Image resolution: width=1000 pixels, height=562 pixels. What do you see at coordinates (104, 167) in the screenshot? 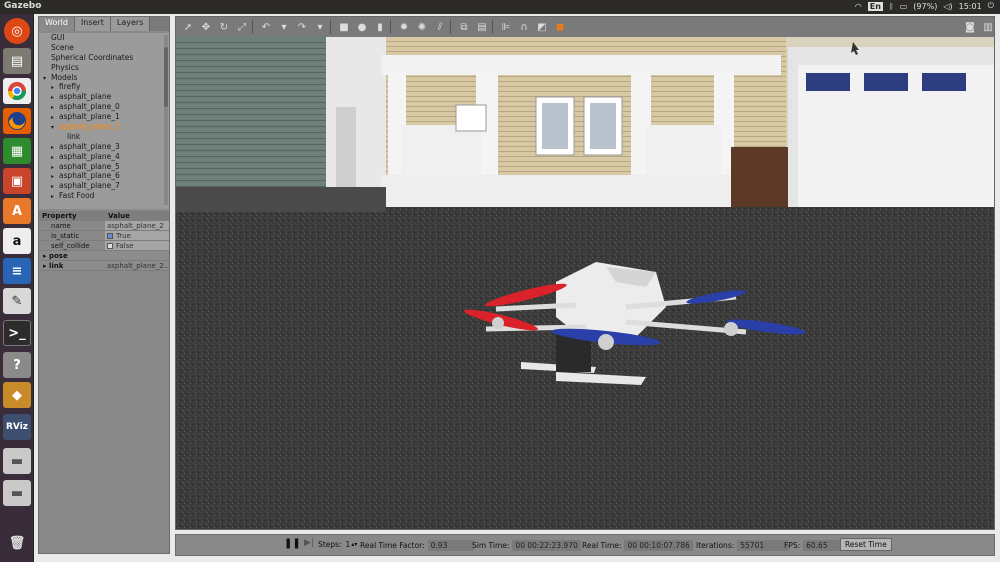
I see `tree-item: ▸ asphalt_plane_5` at bounding box center [104, 167].